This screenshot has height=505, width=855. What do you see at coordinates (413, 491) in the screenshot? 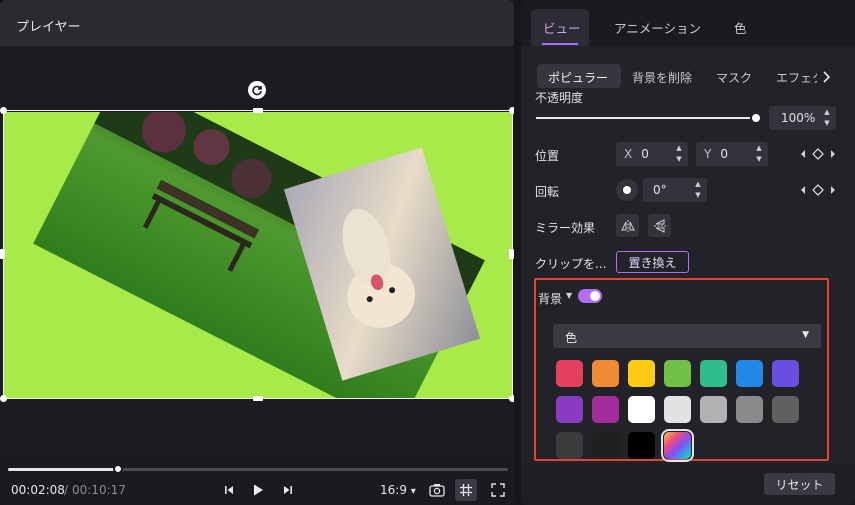
I see `chevron-down-icon: ▾` at bounding box center [413, 491].